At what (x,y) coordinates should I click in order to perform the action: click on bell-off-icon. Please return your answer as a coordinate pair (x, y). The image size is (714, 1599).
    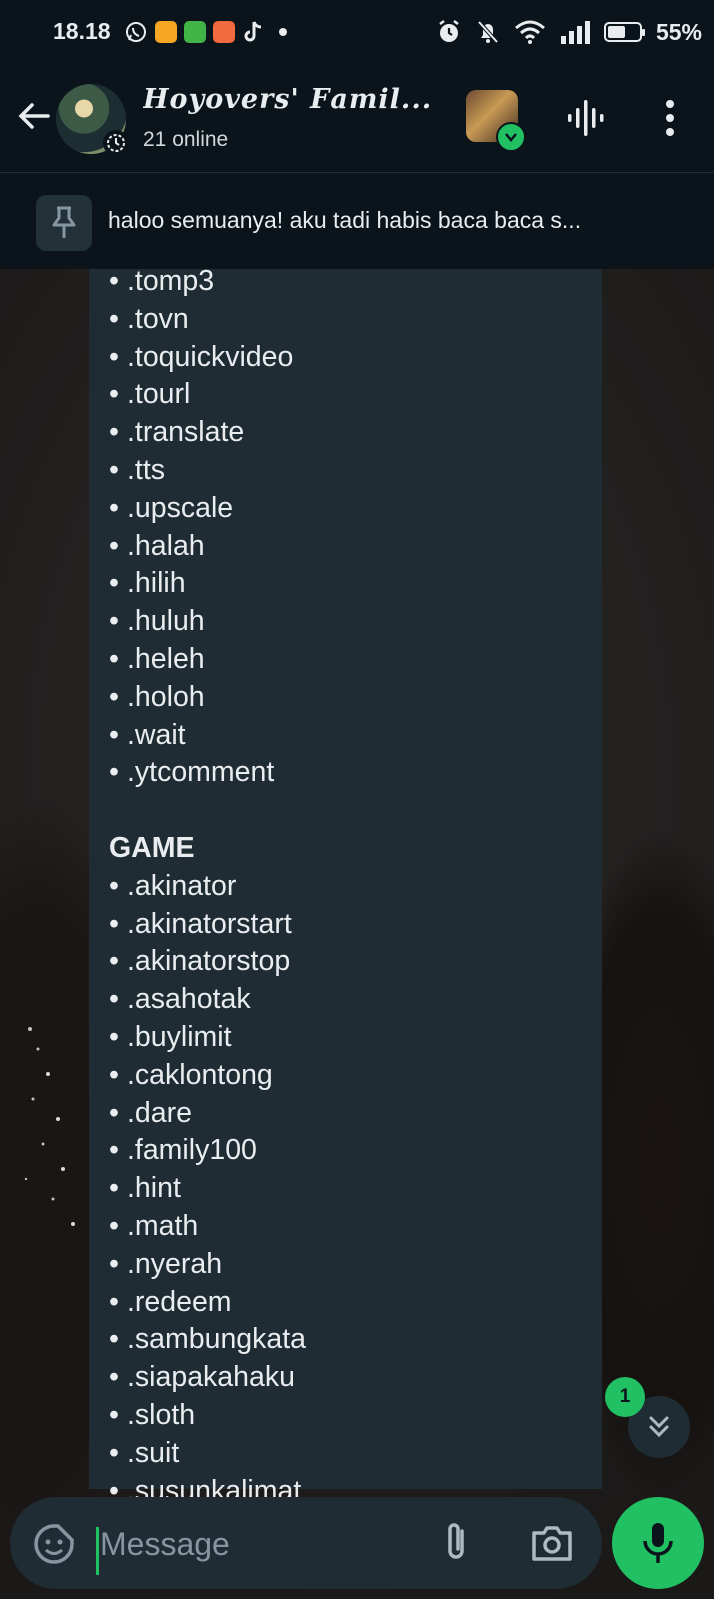
    Looking at the image, I should click on (488, 32).